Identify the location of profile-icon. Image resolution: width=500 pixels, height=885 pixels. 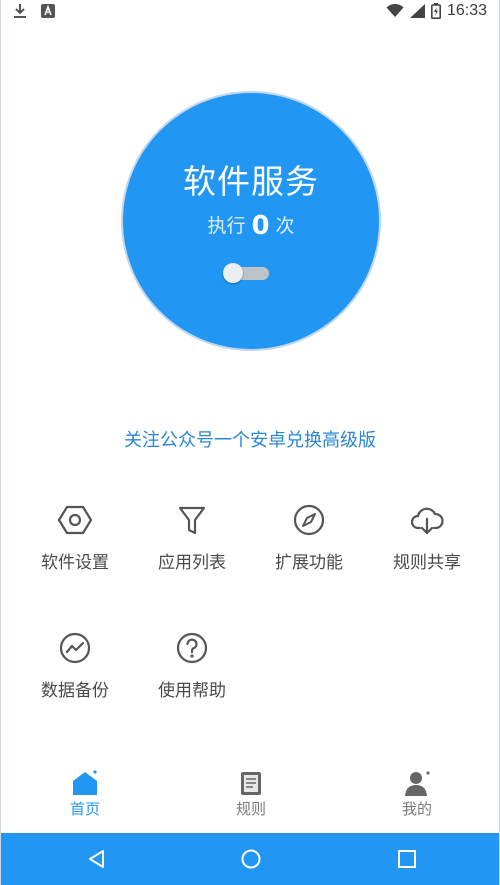
(417, 783).